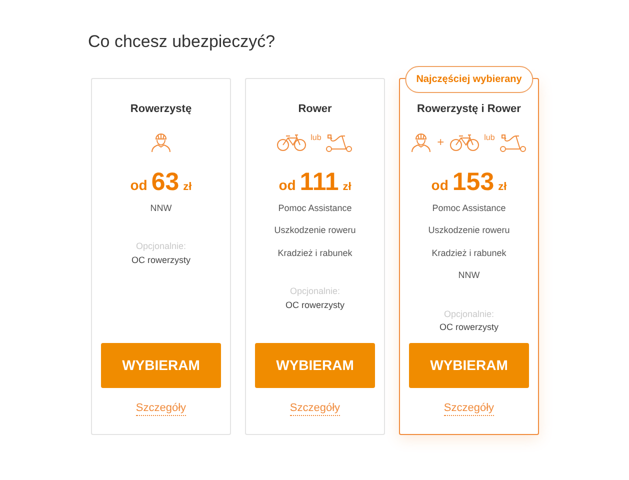  I want to click on price-amount: 153, so click(473, 182).